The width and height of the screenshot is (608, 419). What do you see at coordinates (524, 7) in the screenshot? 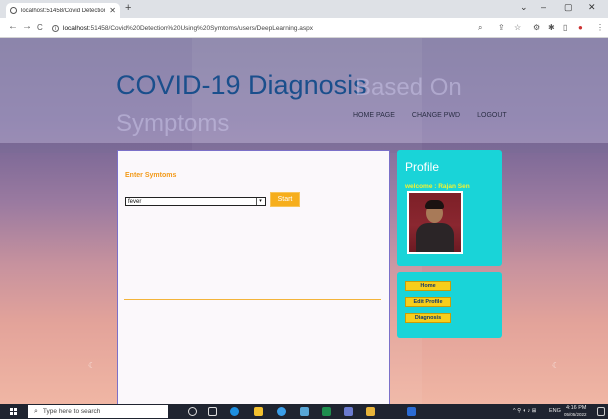
I see `tab-search-icon: ⌄` at bounding box center [524, 7].